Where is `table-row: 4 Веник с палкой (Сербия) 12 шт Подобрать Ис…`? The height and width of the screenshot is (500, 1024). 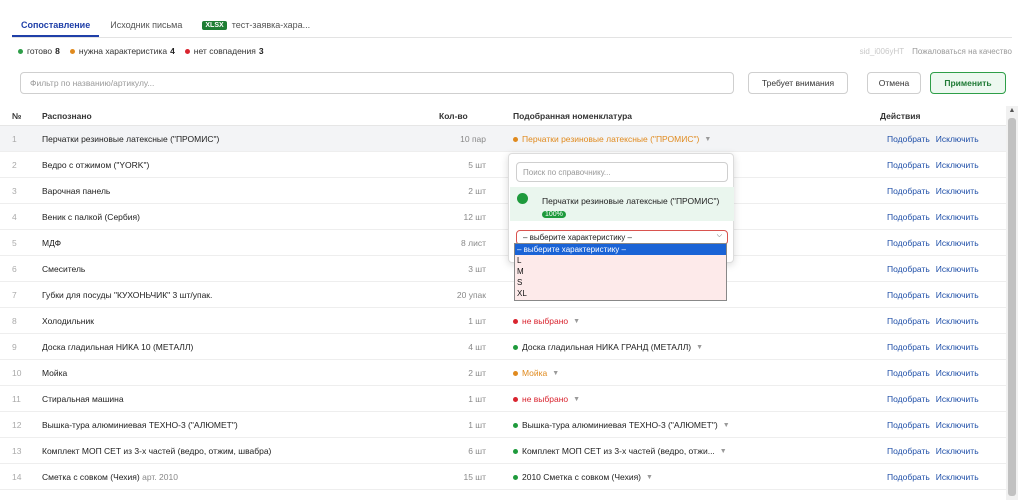
table-row: 4 Веник с палкой (Сербия) 12 шт Подобрать Ис… is located at coordinates (503, 217).